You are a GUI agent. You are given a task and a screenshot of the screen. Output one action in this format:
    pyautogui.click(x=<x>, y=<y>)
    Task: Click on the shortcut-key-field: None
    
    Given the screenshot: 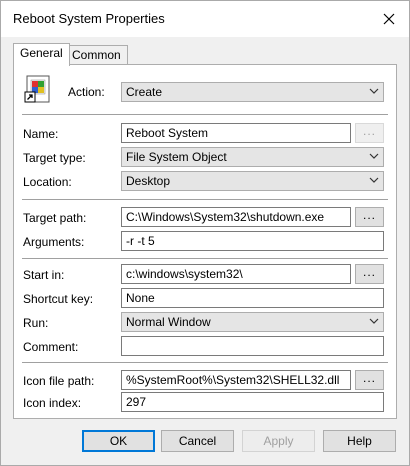 What is the action you would take?
    pyautogui.click(x=252, y=298)
    